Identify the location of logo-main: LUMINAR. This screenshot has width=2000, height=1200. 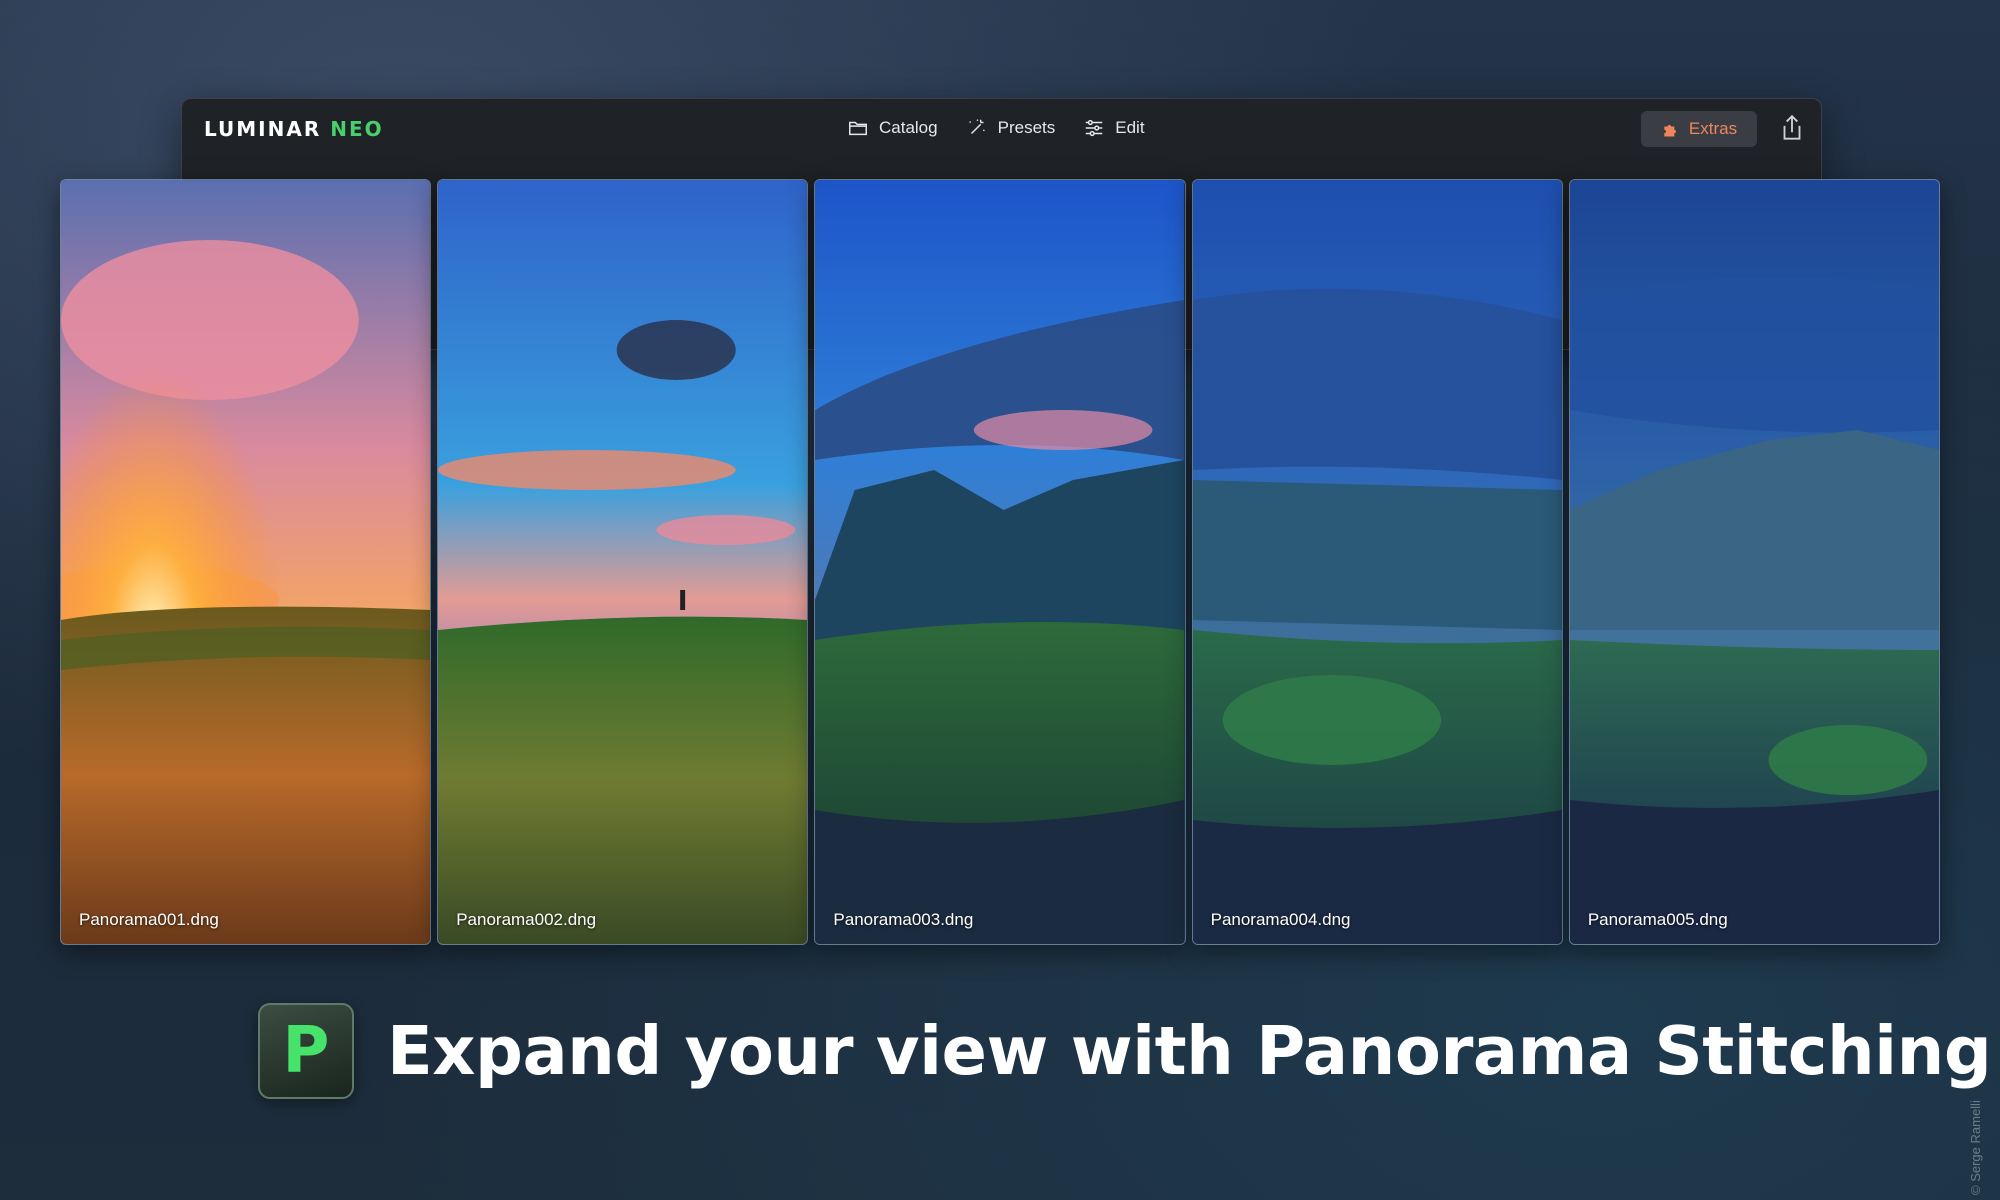
(263, 129).